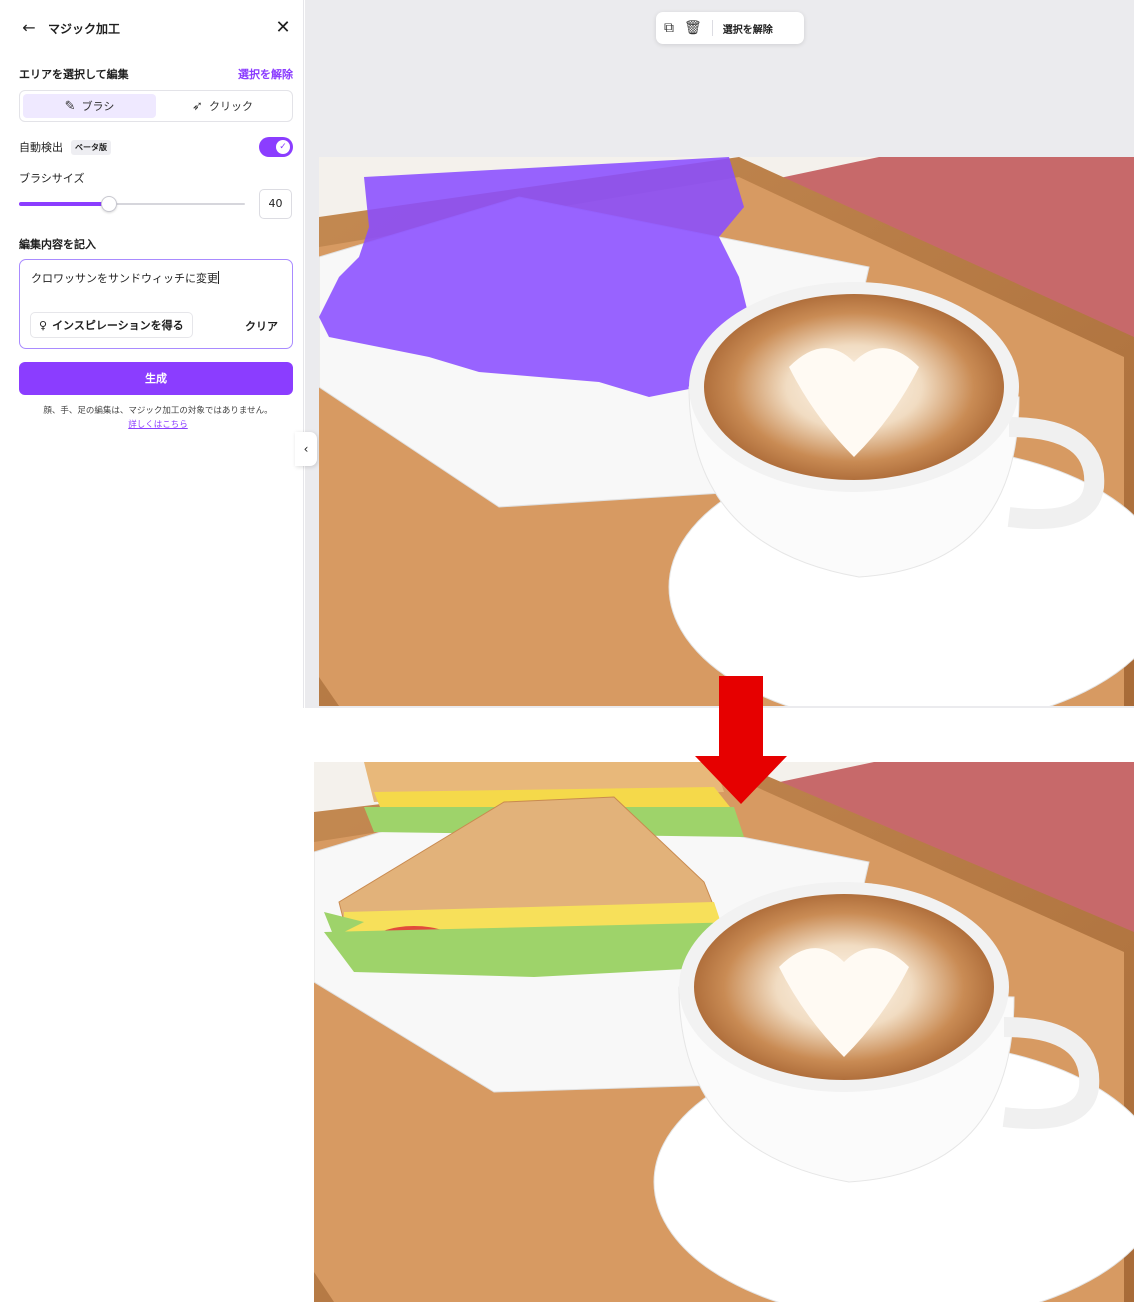  Describe the element at coordinates (156, 378) in the screenshot. I see `generate-button: 生成` at that location.